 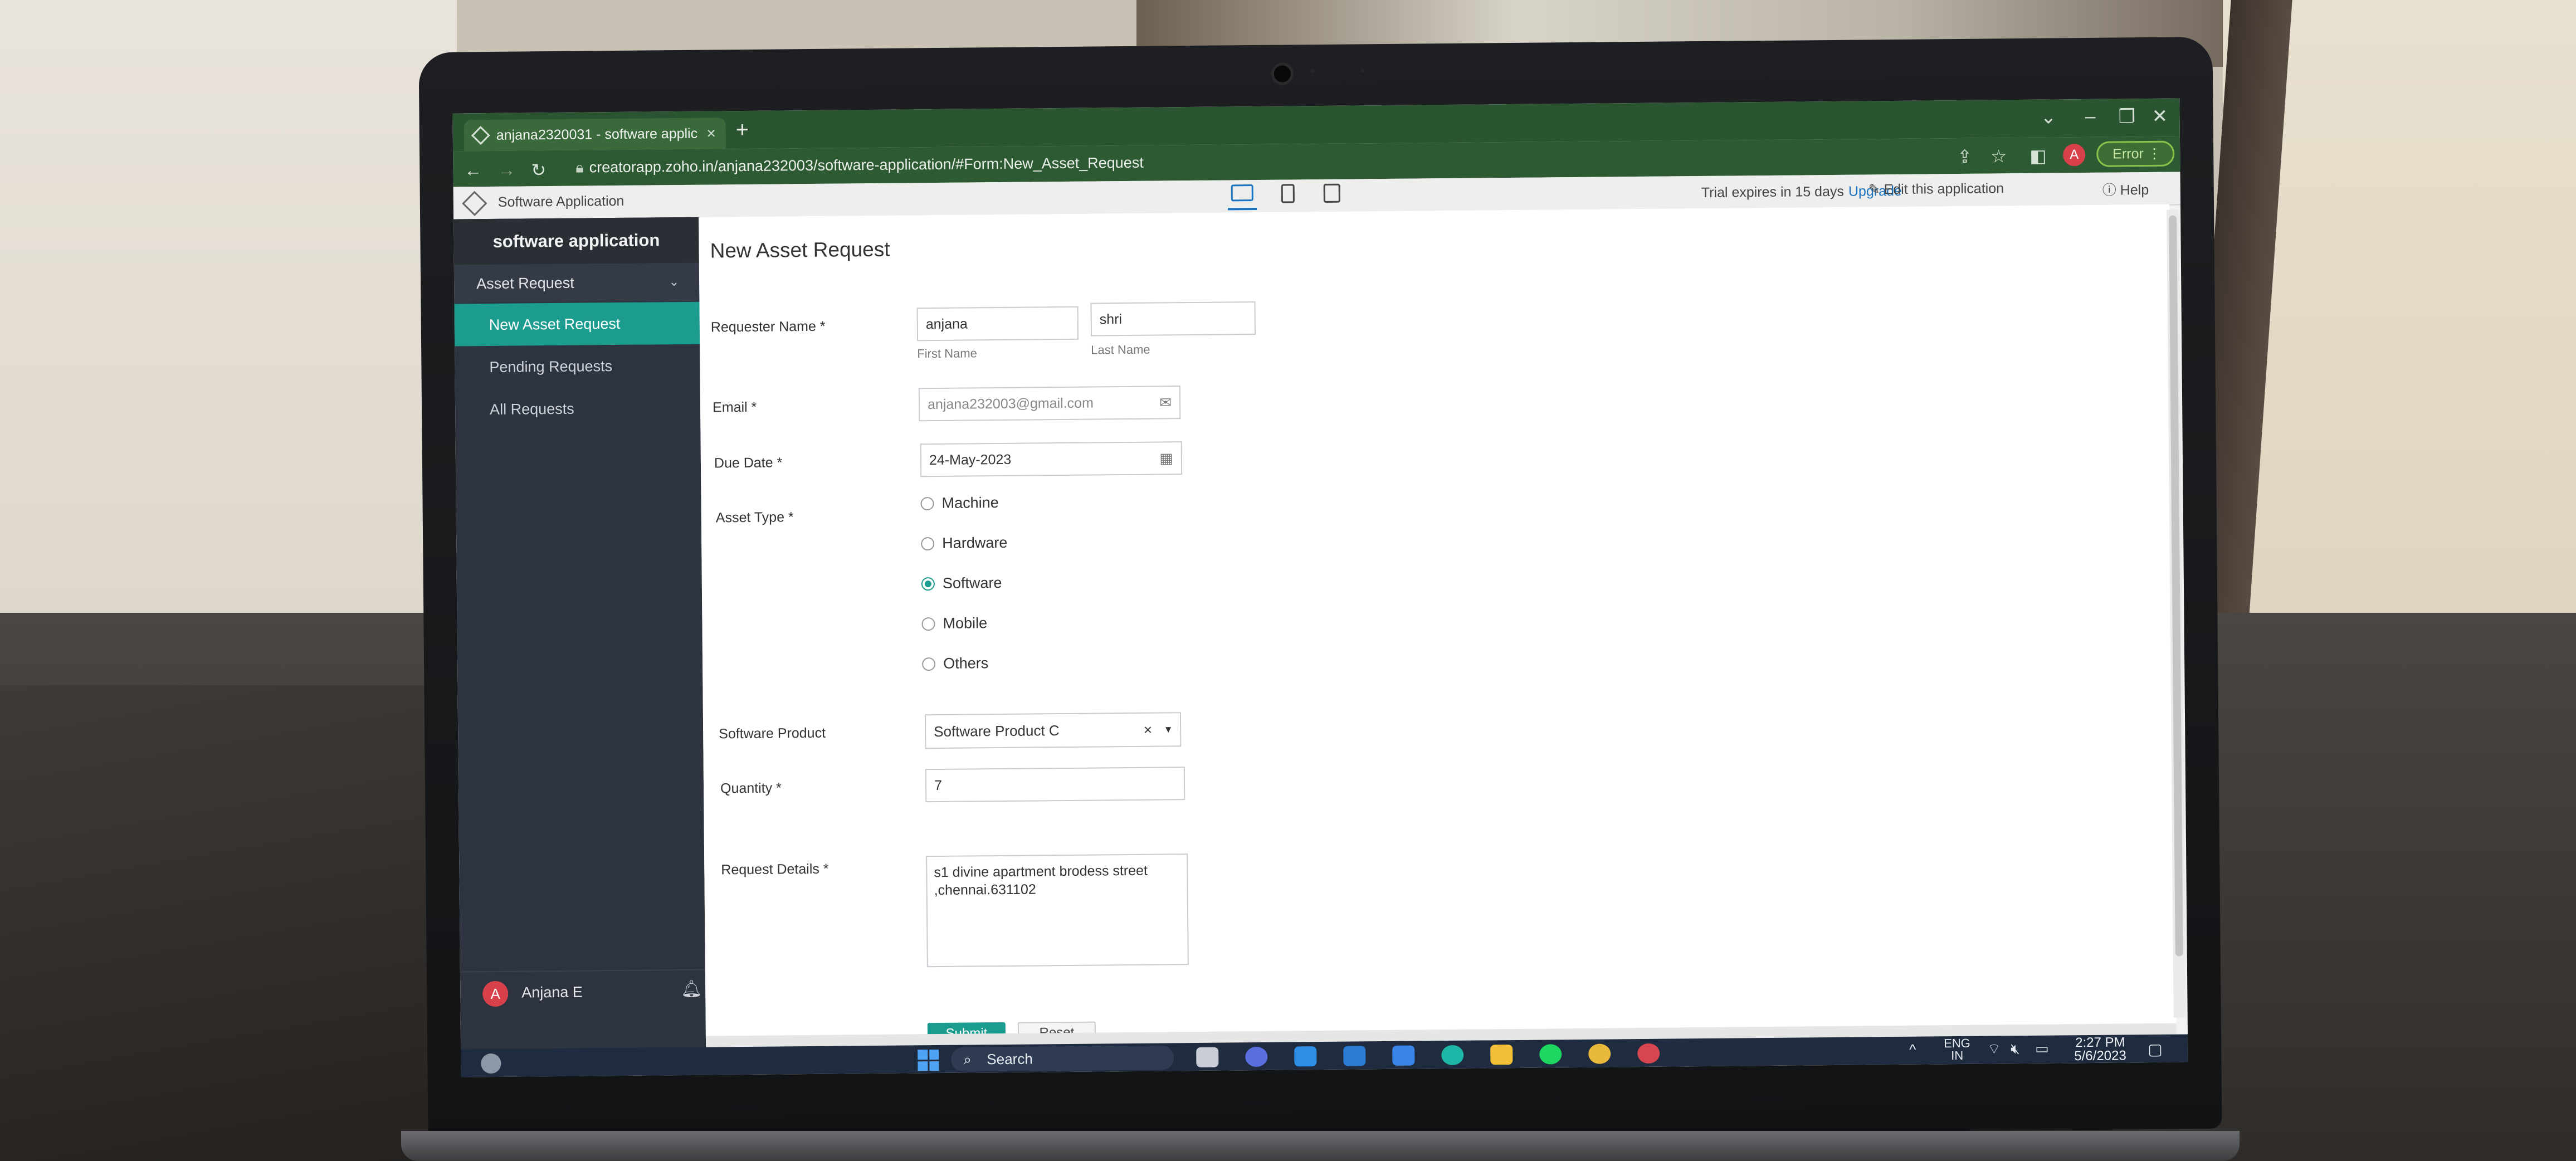 What do you see at coordinates (1168, 729) in the screenshot?
I see `chevron-down-icon: ▾` at bounding box center [1168, 729].